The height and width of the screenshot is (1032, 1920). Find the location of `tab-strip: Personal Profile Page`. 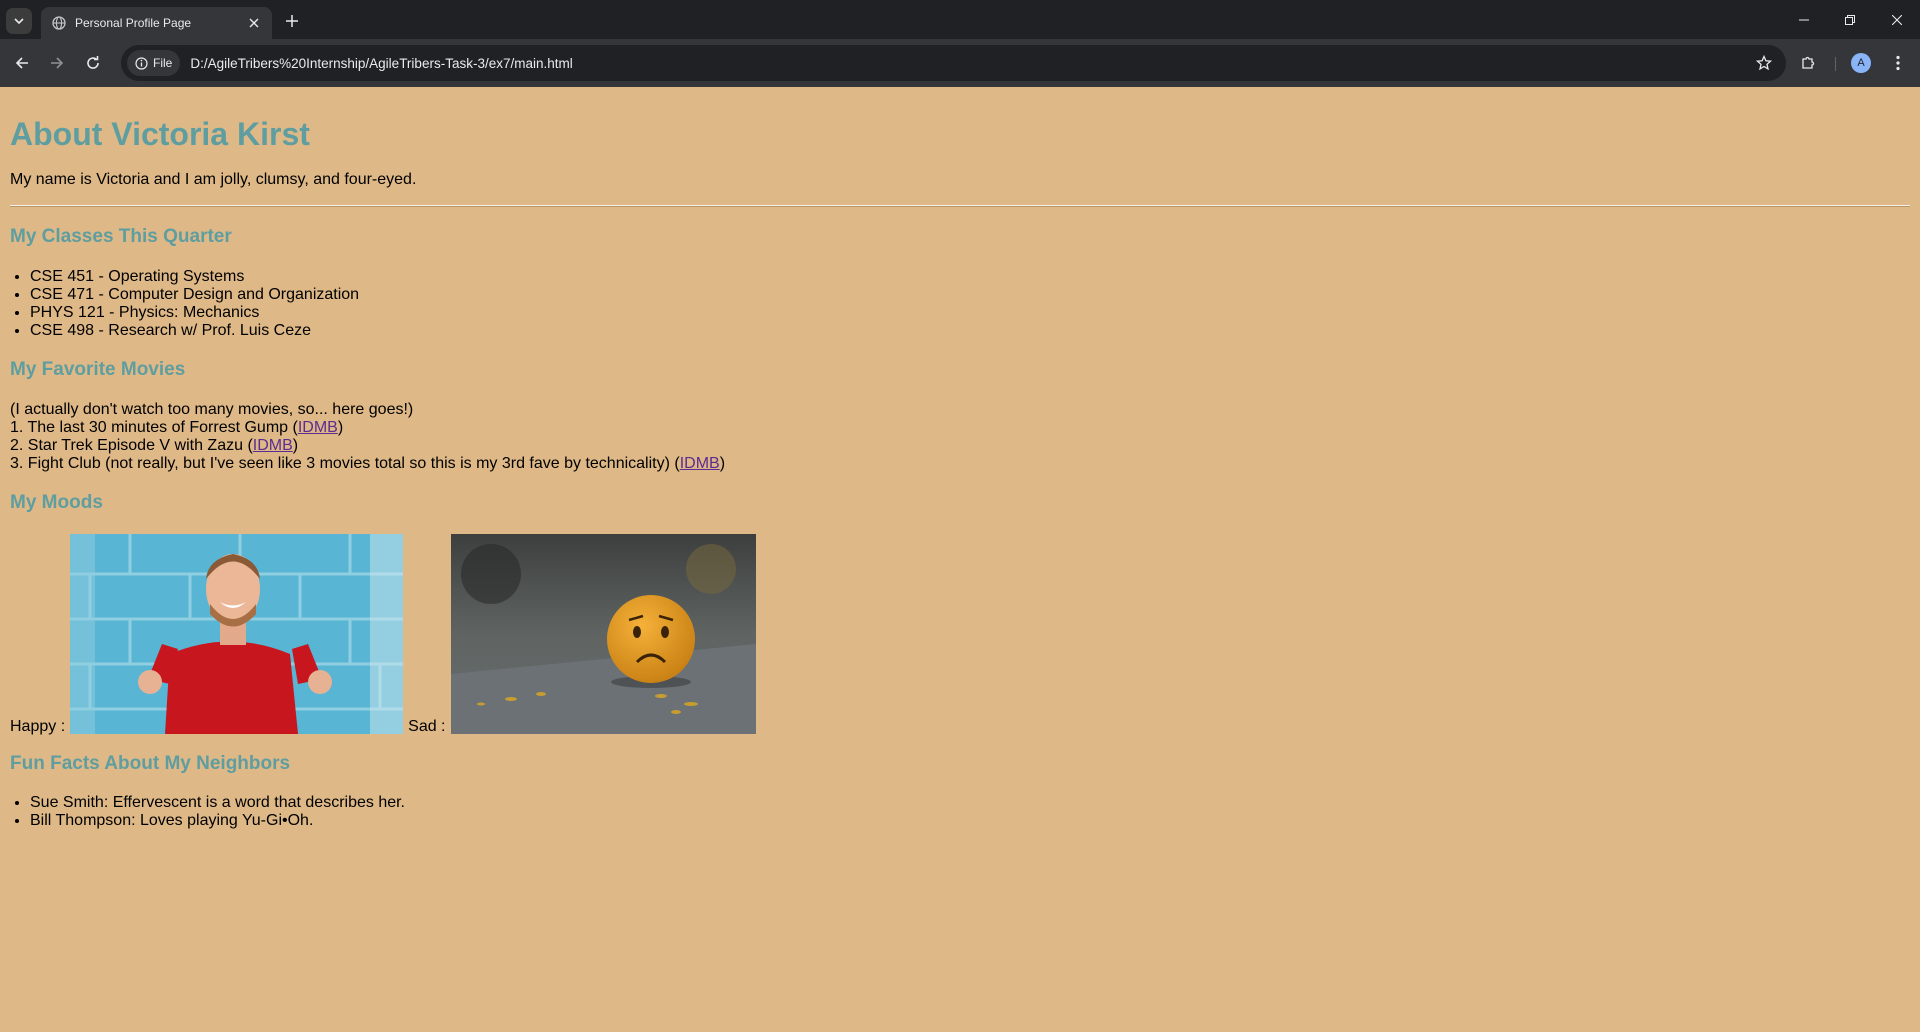

tab-strip: Personal Profile Page is located at coordinates (960, 19).